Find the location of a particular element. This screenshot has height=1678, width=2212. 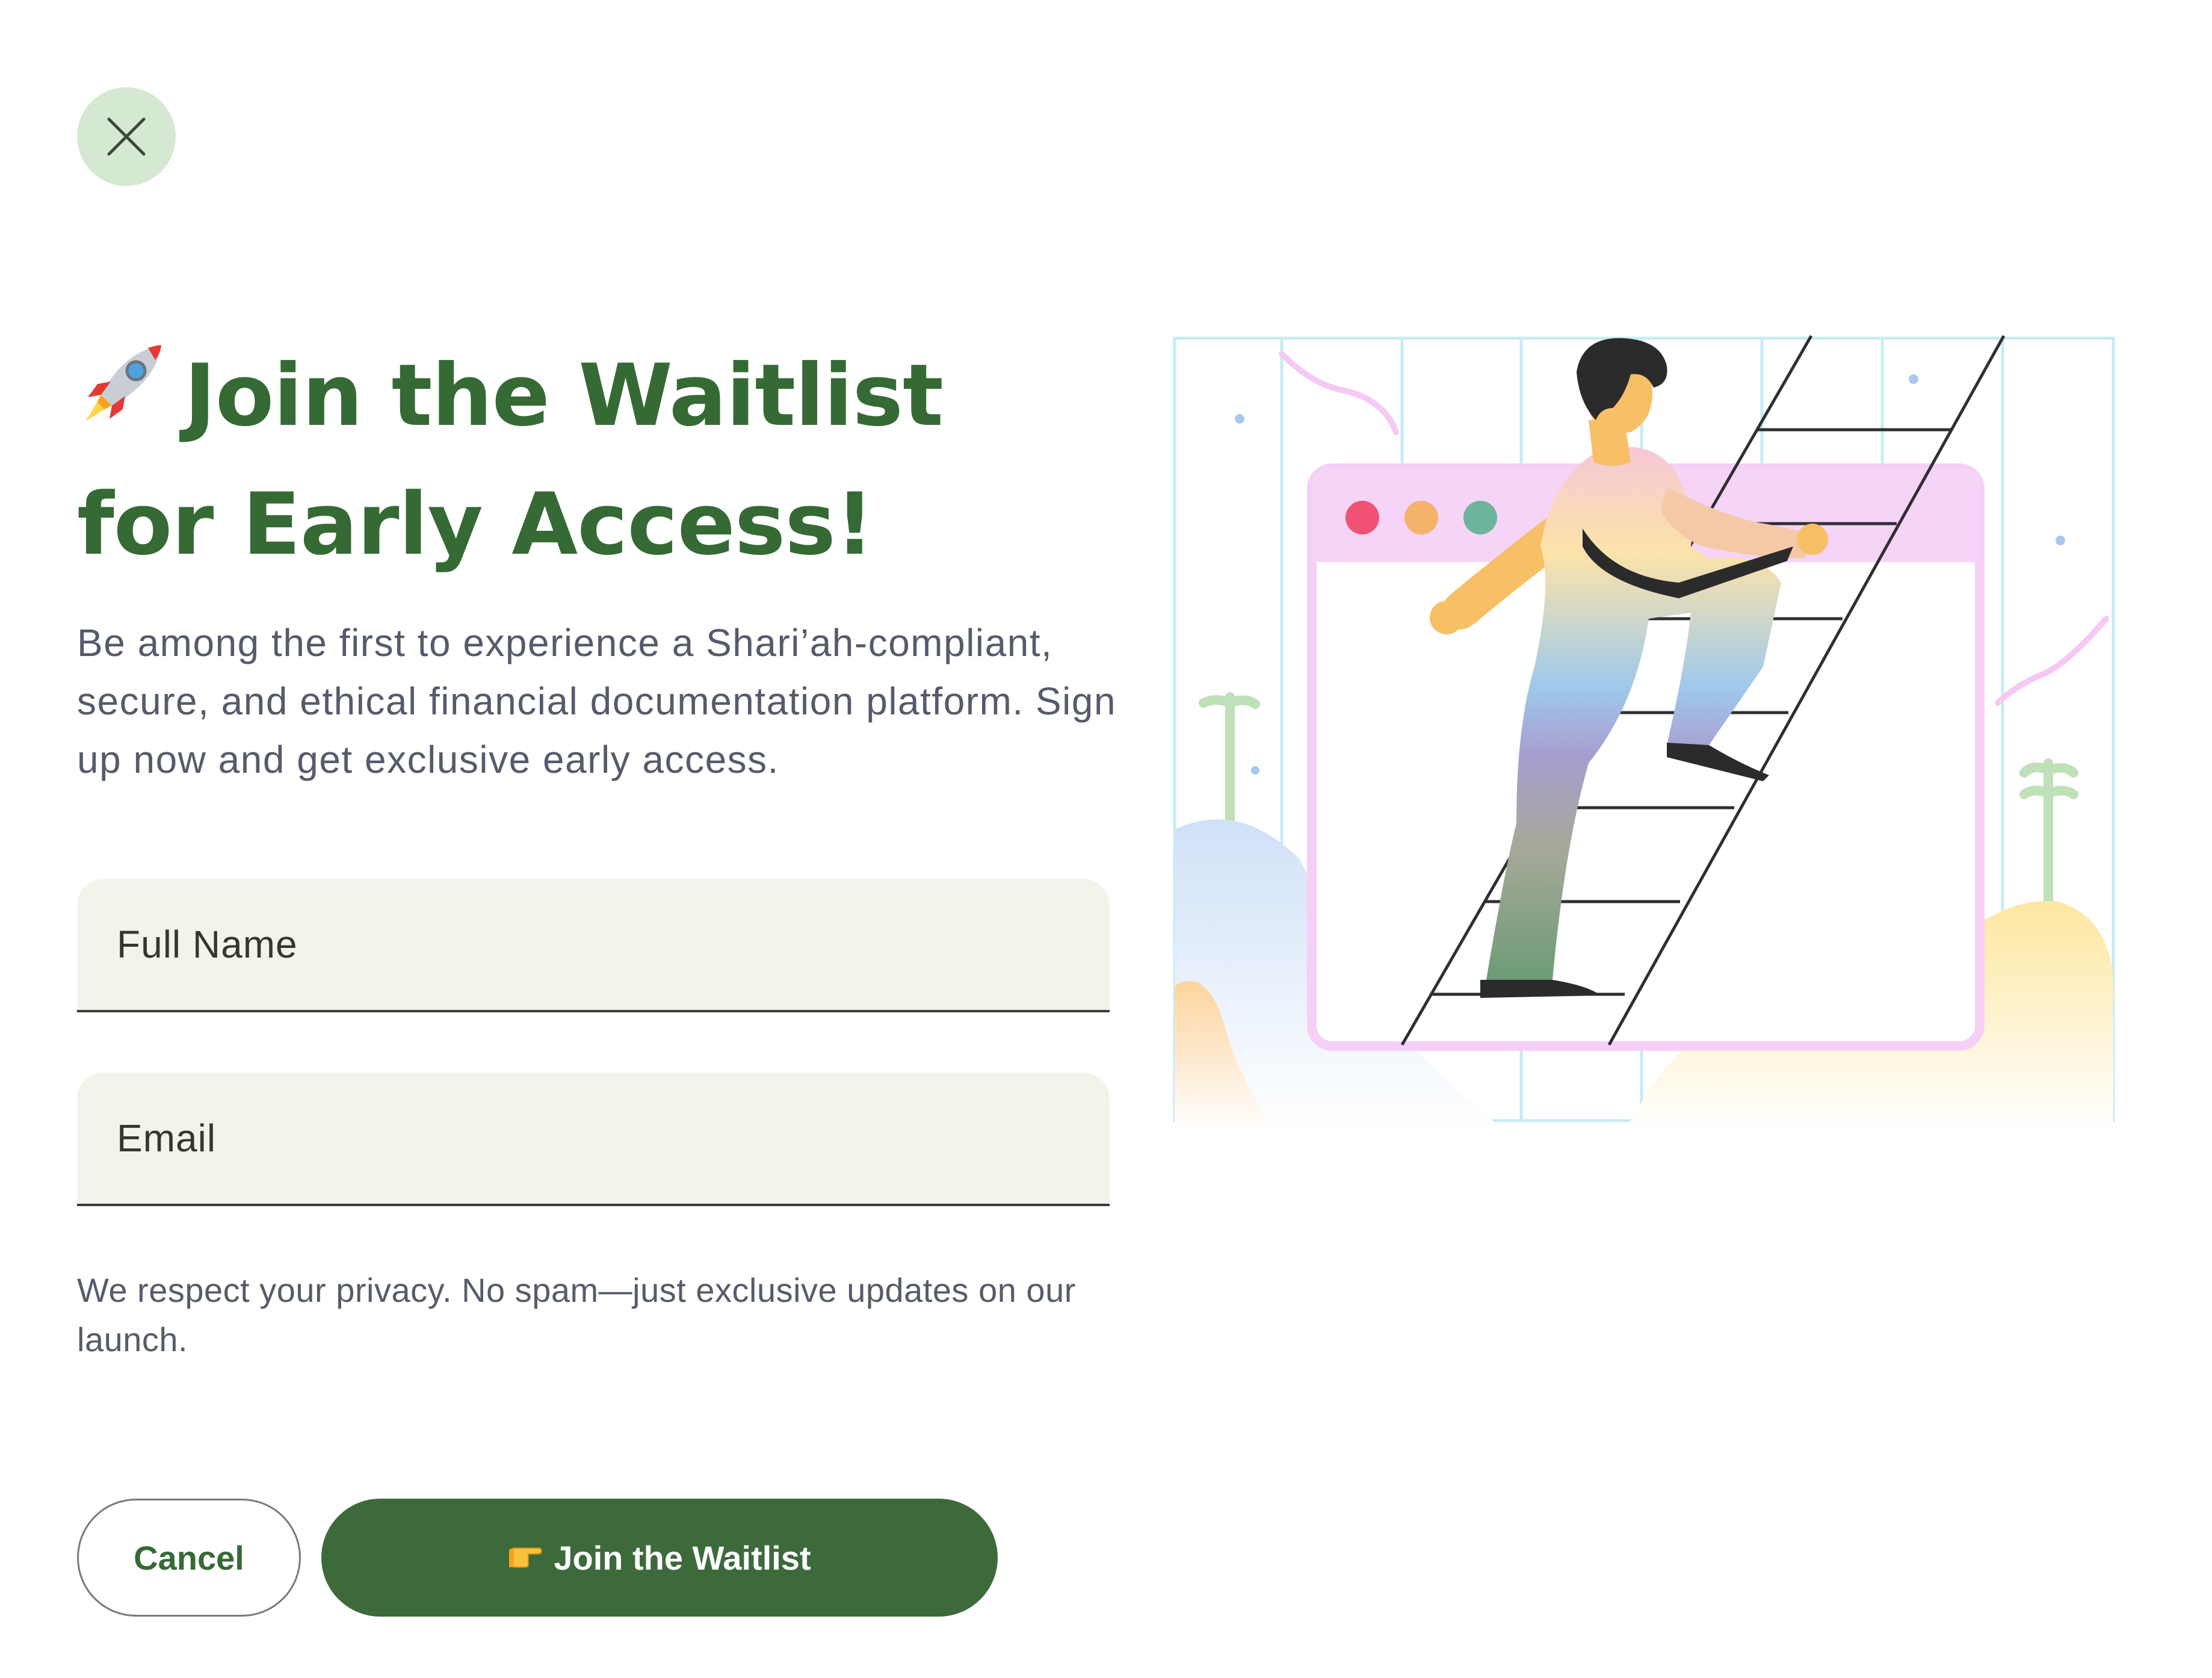

full-name-input is located at coordinates (593, 944).